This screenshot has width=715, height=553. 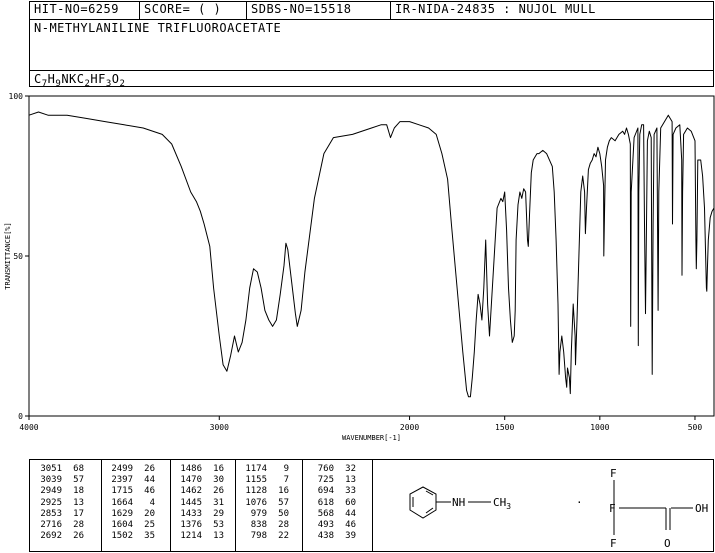 I want to click on peak-wavenumber: 1715, so click(x=122, y=491).